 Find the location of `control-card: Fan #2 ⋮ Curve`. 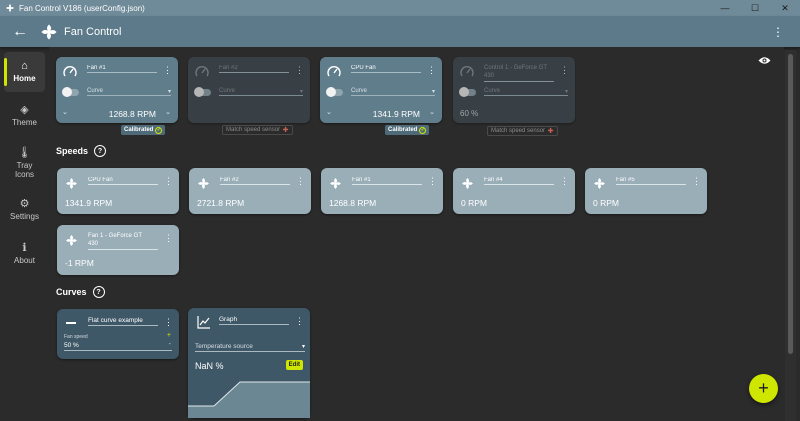

control-card: Fan #2 ⋮ Curve is located at coordinates (249, 90).